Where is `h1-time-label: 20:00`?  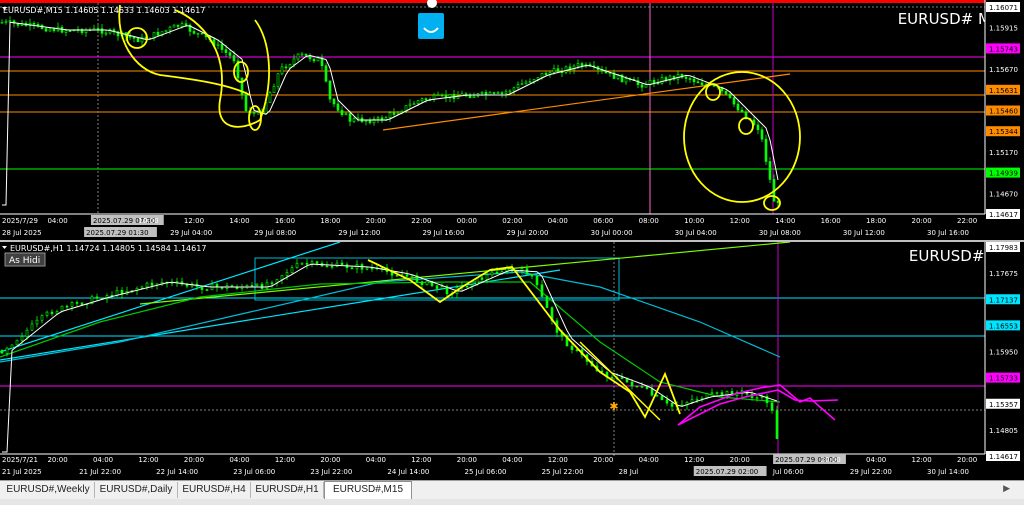 h1-time-label: 20:00 is located at coordinates (467, 460).